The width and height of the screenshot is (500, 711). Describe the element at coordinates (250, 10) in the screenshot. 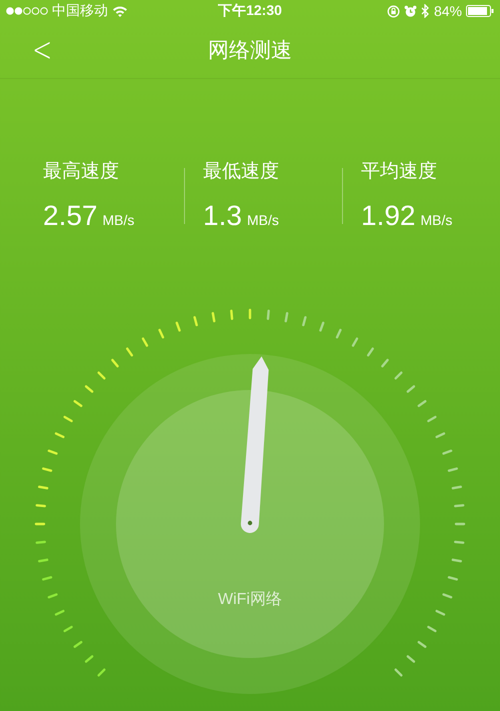

I see `clock-time: 下午12:30` at that location.